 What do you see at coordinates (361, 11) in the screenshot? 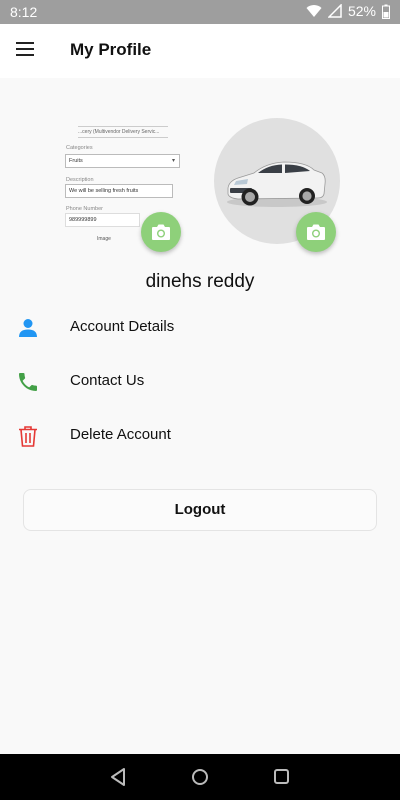
I see `battery-percentage: 52%` at bounding box center [361, 11].